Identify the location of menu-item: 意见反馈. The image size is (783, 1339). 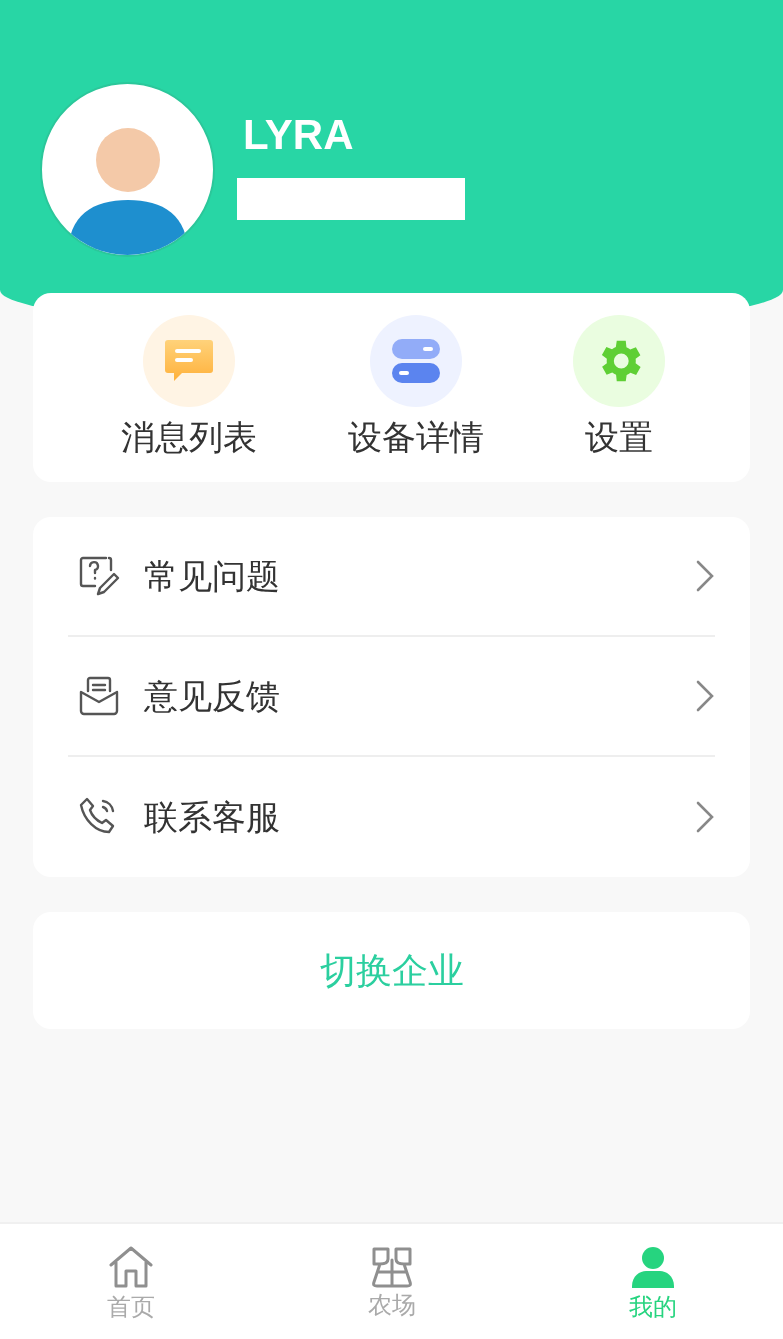
(391, 697).